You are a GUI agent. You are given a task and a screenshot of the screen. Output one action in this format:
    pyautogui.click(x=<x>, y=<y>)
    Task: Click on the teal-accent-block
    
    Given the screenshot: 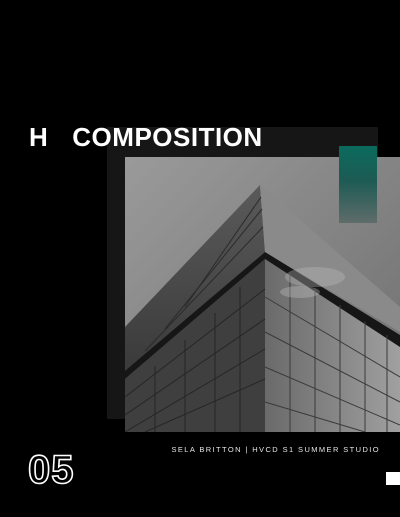 What is the action you would take?
    pyautogui.click(x=358, y=184)
    